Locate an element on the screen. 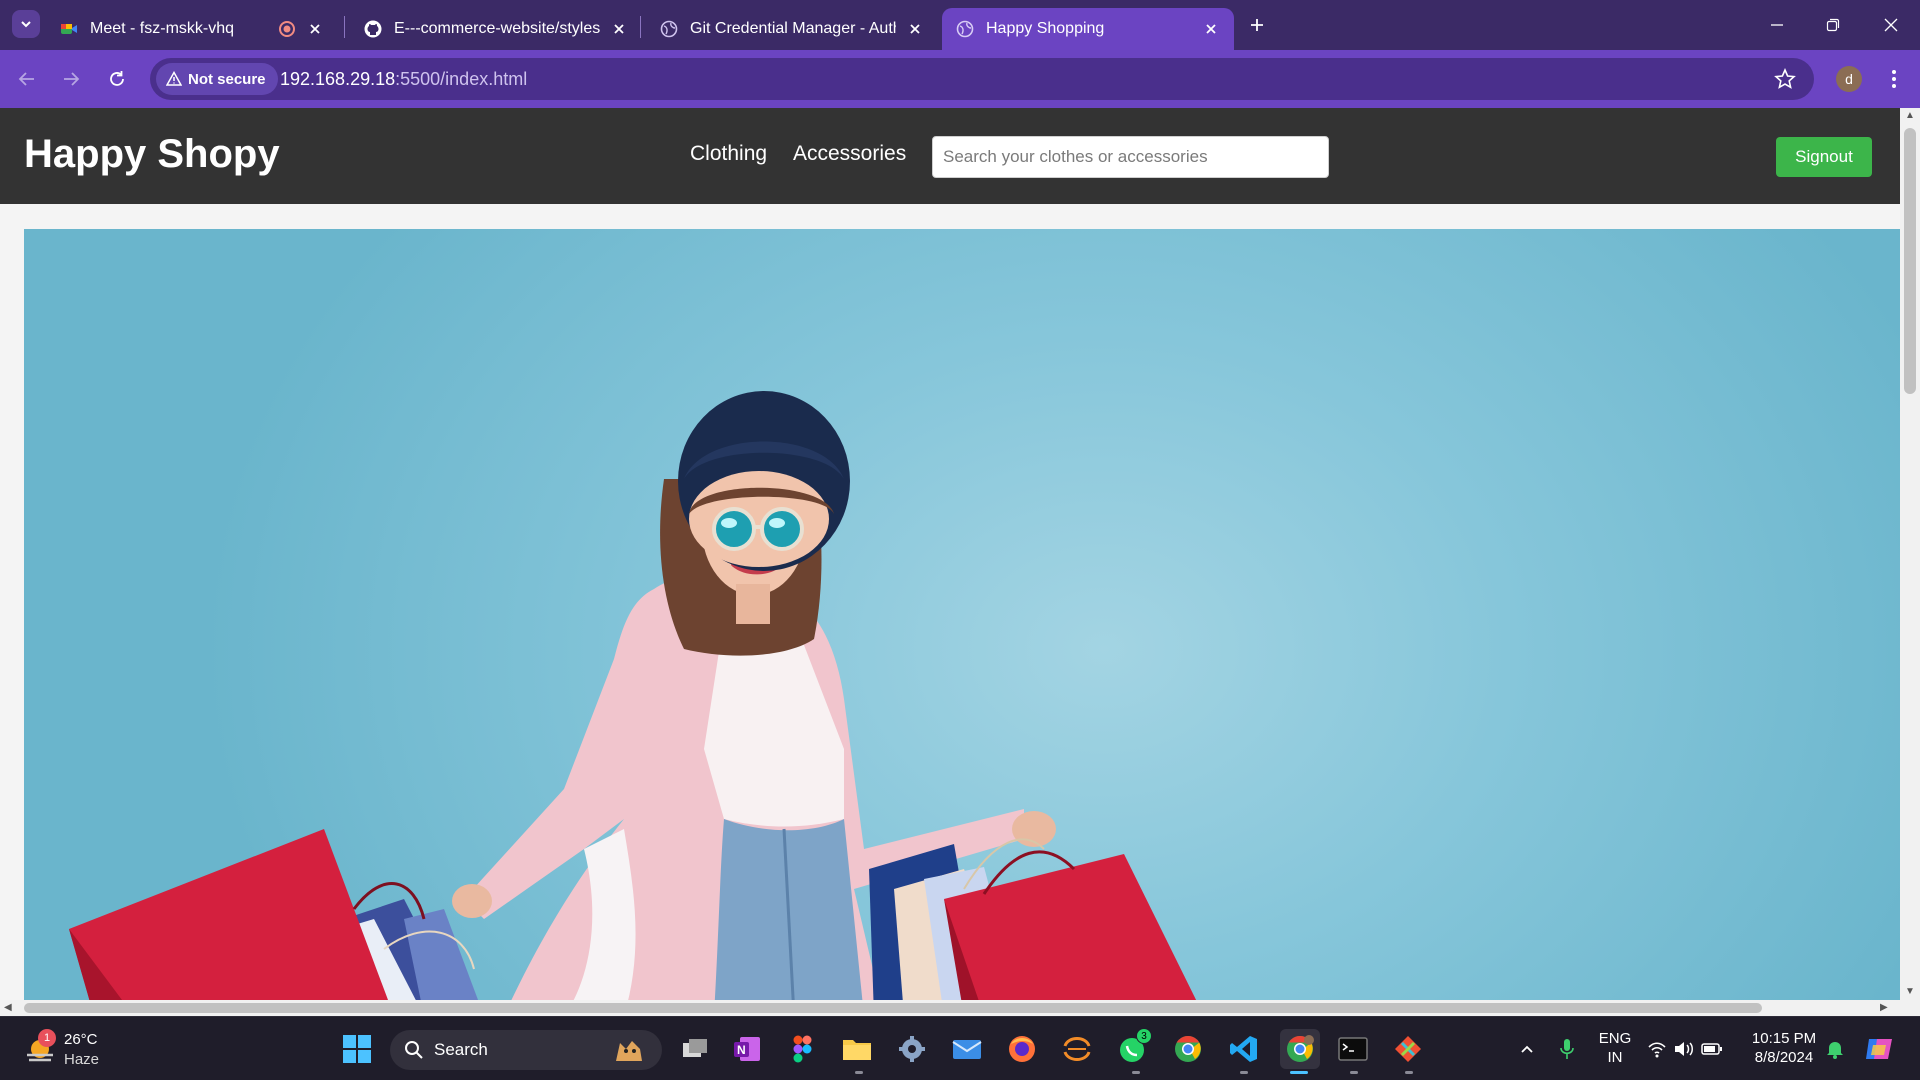  security-label: Not secure is located at coordinates (227, 79).